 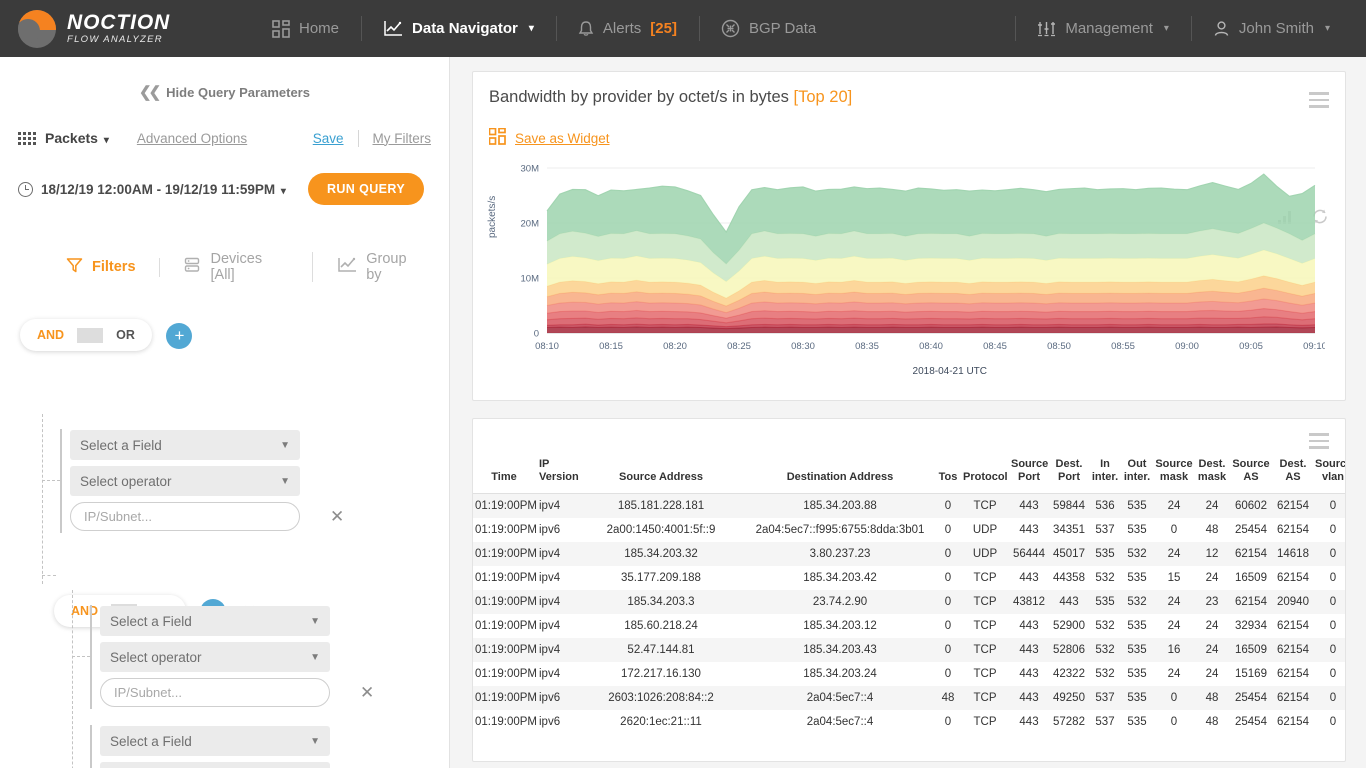 I want to click on save-as-widget-button: Save as Widget, so click(x=906, y=137).